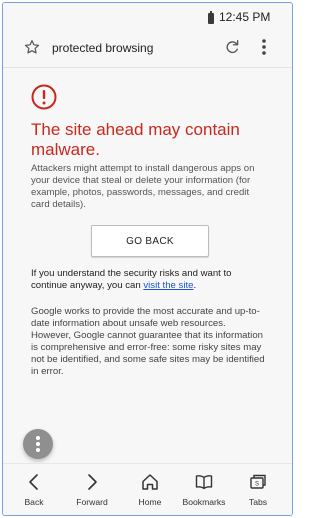  Describe the element at coordinates (38, 444) in the screenshot. I see `floating-menu-button` at that location.